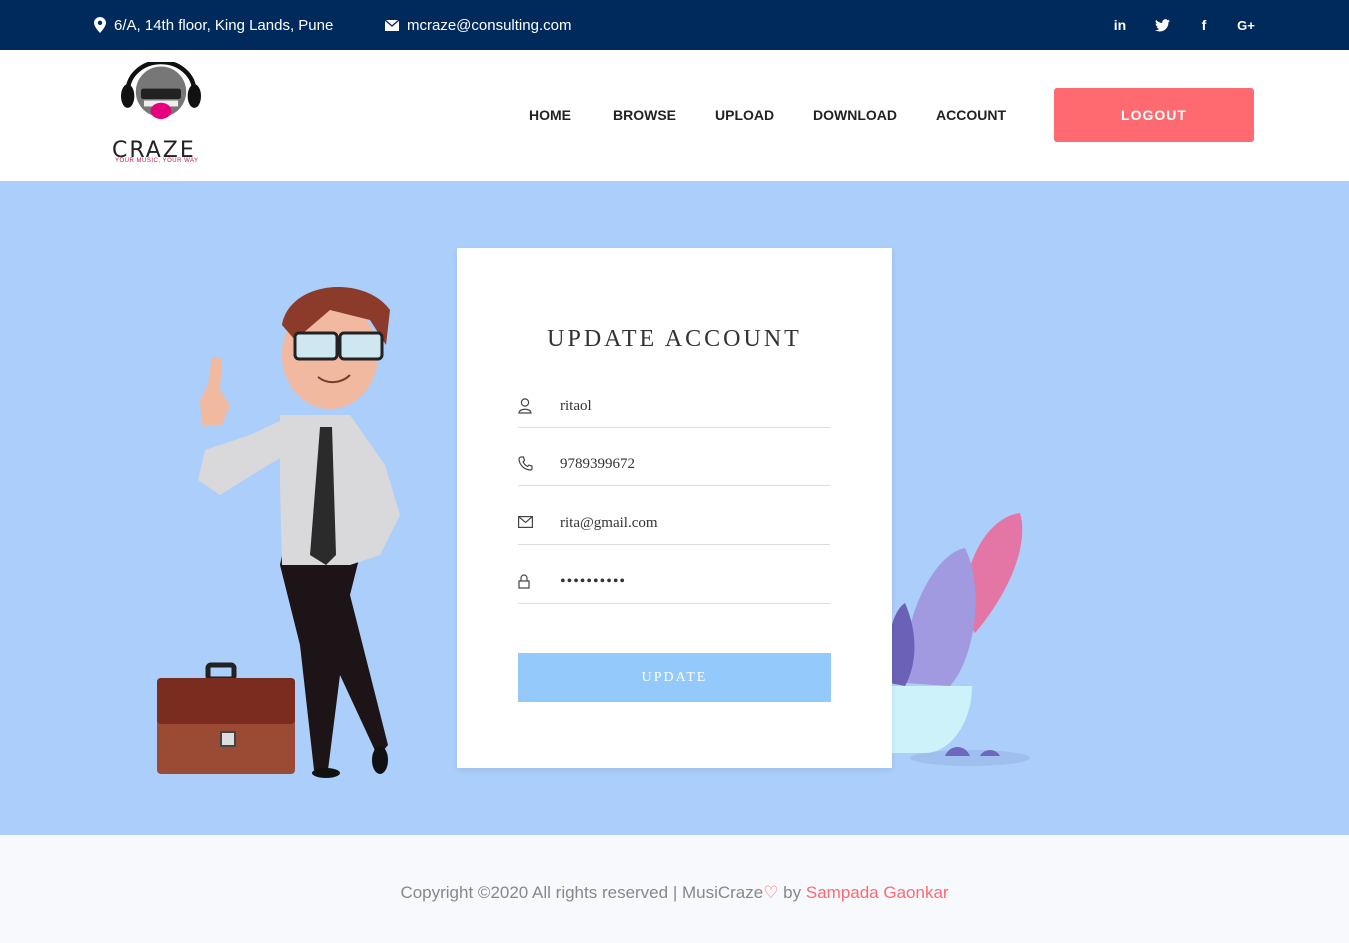  I want to click on email-field, so click(674, 525).